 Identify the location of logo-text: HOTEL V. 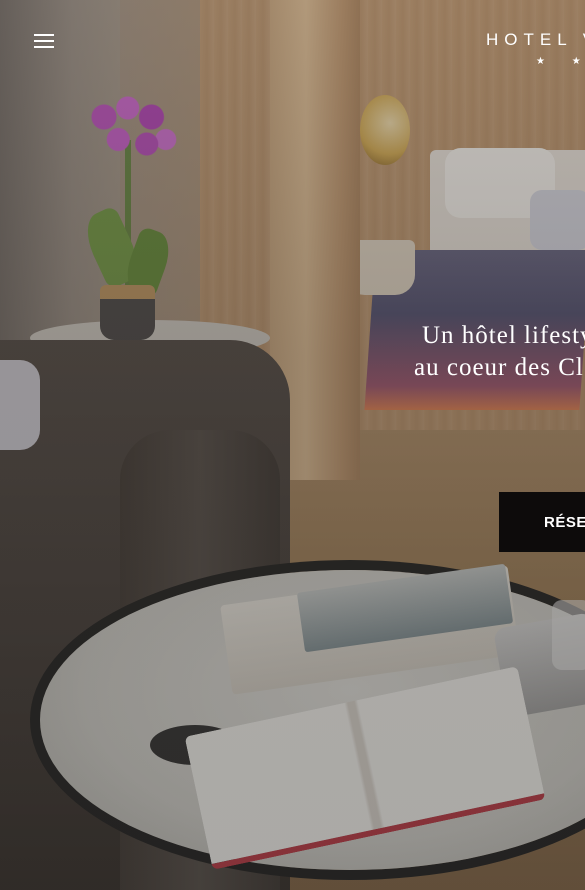
(535, 39).